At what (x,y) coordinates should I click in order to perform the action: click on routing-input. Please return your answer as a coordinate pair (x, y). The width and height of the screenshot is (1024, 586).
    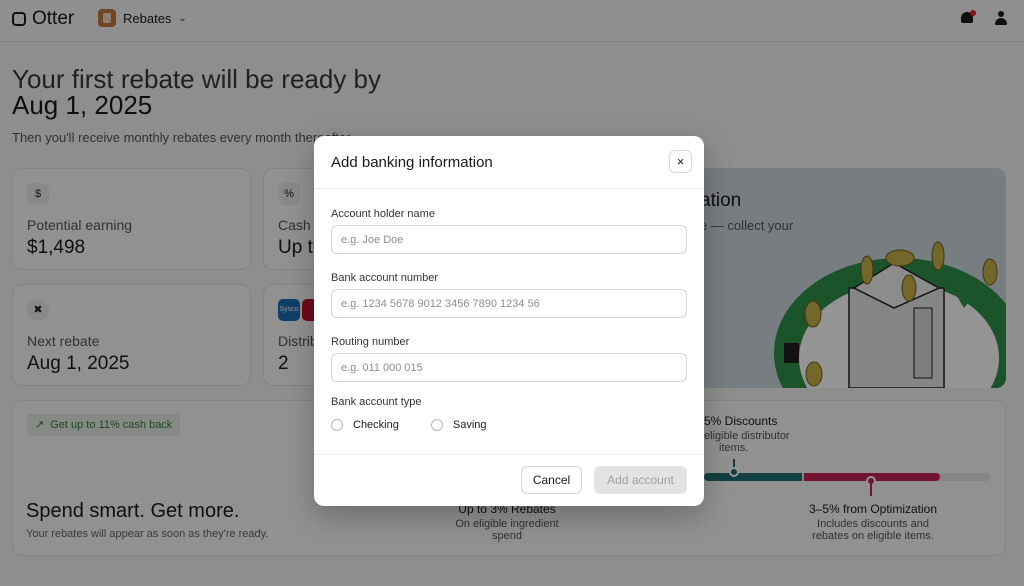
    Looking at the image, I should click on (509, 367).